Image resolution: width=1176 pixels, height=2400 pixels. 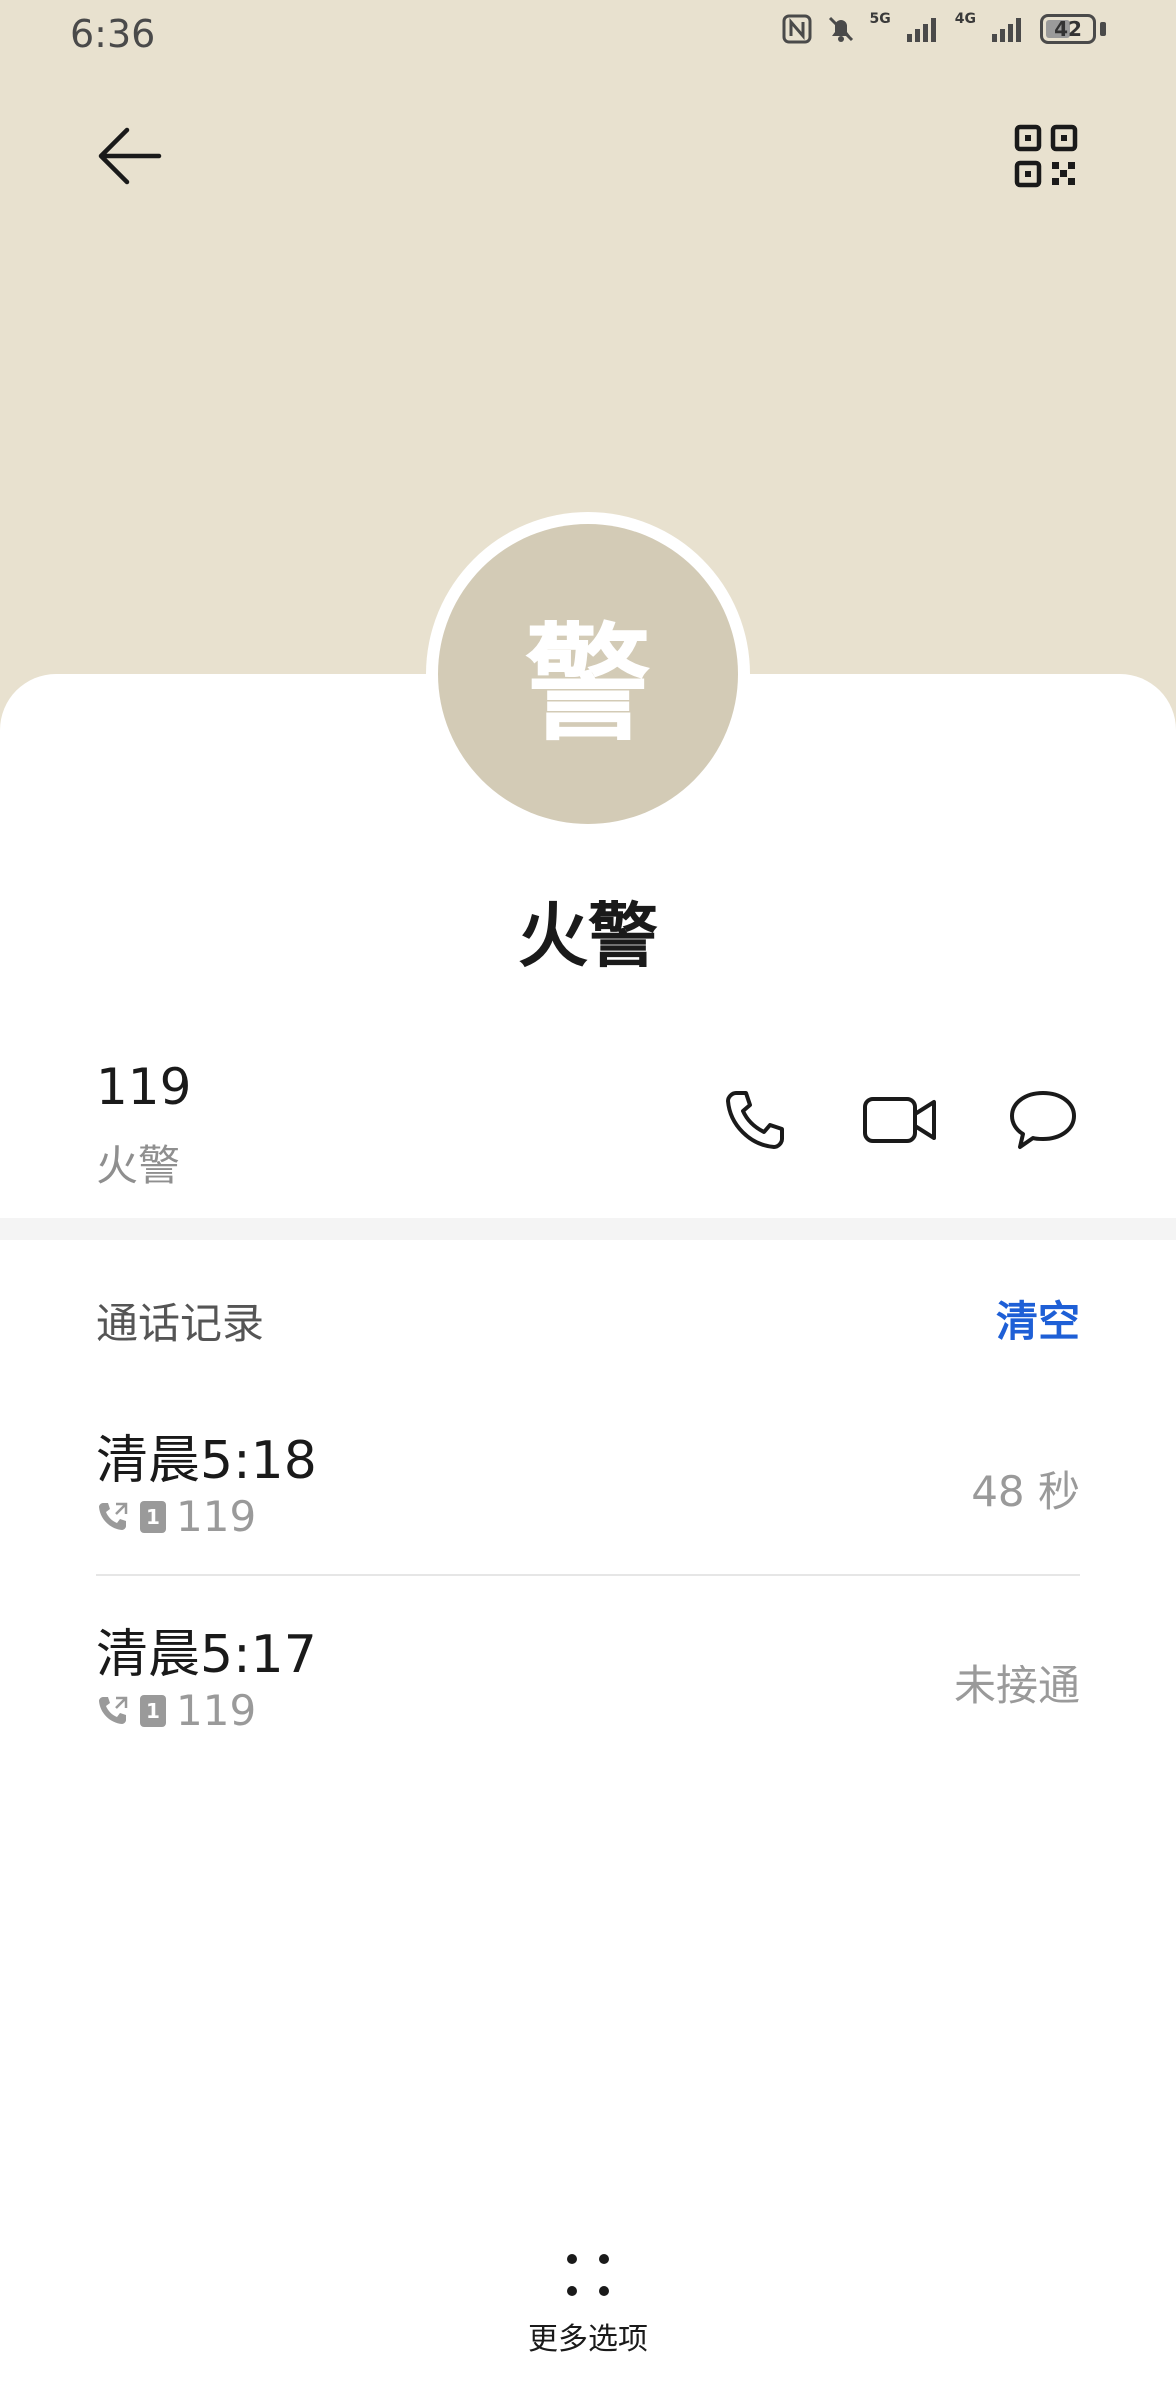 I want to click on avatar: 警, so click(x=588, y=674).